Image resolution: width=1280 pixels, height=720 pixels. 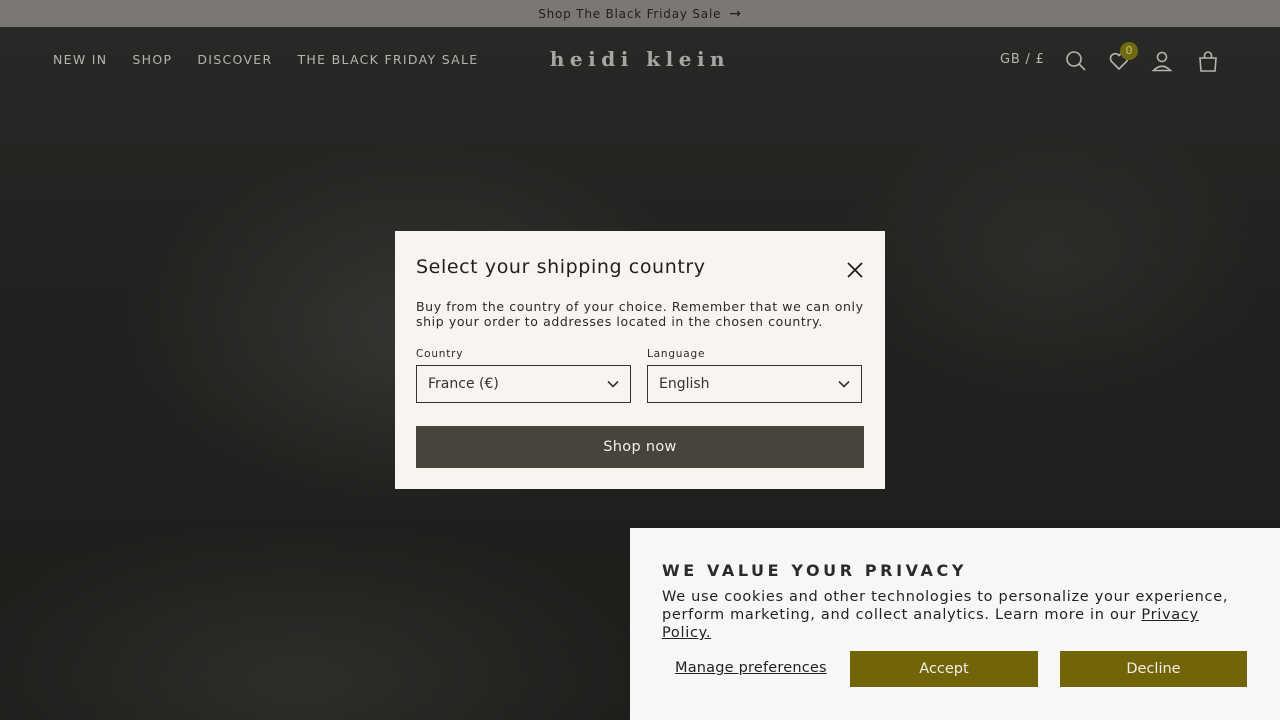 I want to click on nav-item-black-friday-sale: THE BLACK FRIDAY SALE, so click(x=387, y=59).